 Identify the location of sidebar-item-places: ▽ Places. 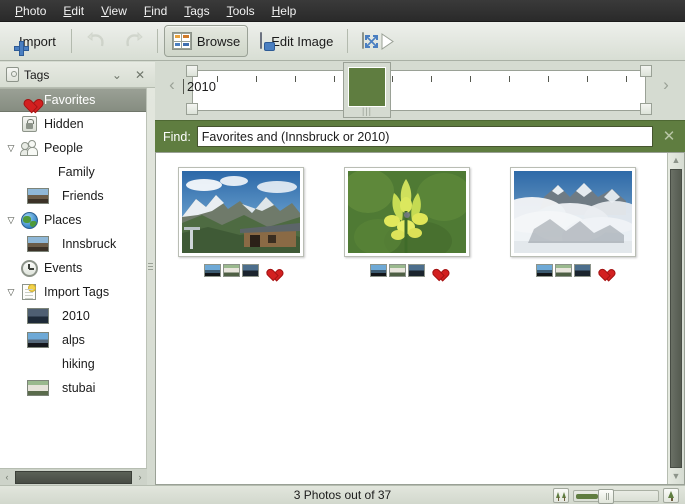
(73, 220).